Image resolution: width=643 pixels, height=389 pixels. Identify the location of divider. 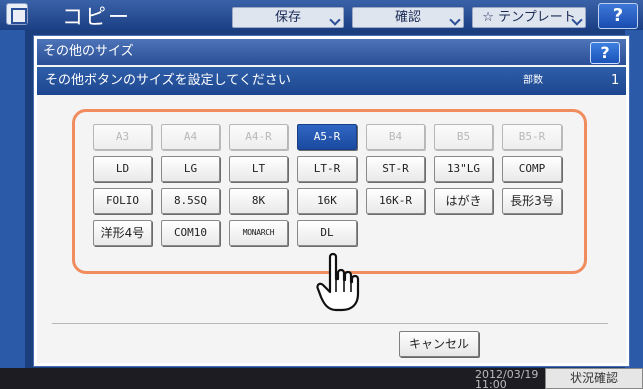
(330, 323).